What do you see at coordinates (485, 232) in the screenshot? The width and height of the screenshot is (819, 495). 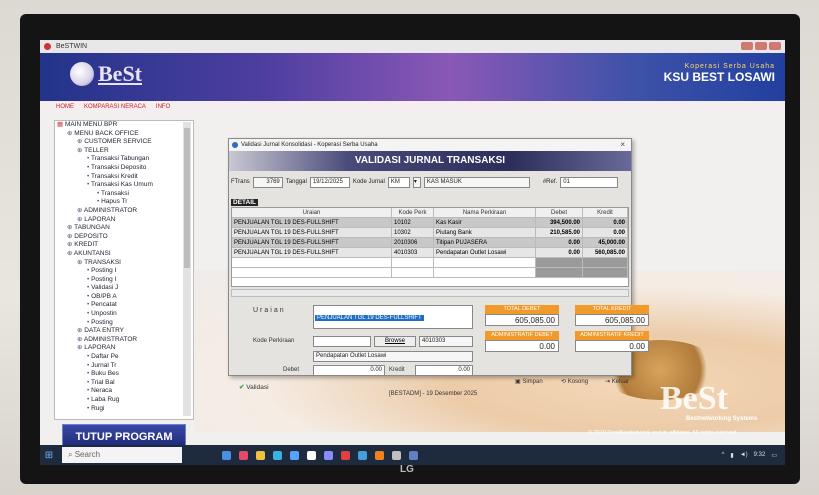 I see `cell-nama: Piutang Bank` at bounding box center [485, 232].